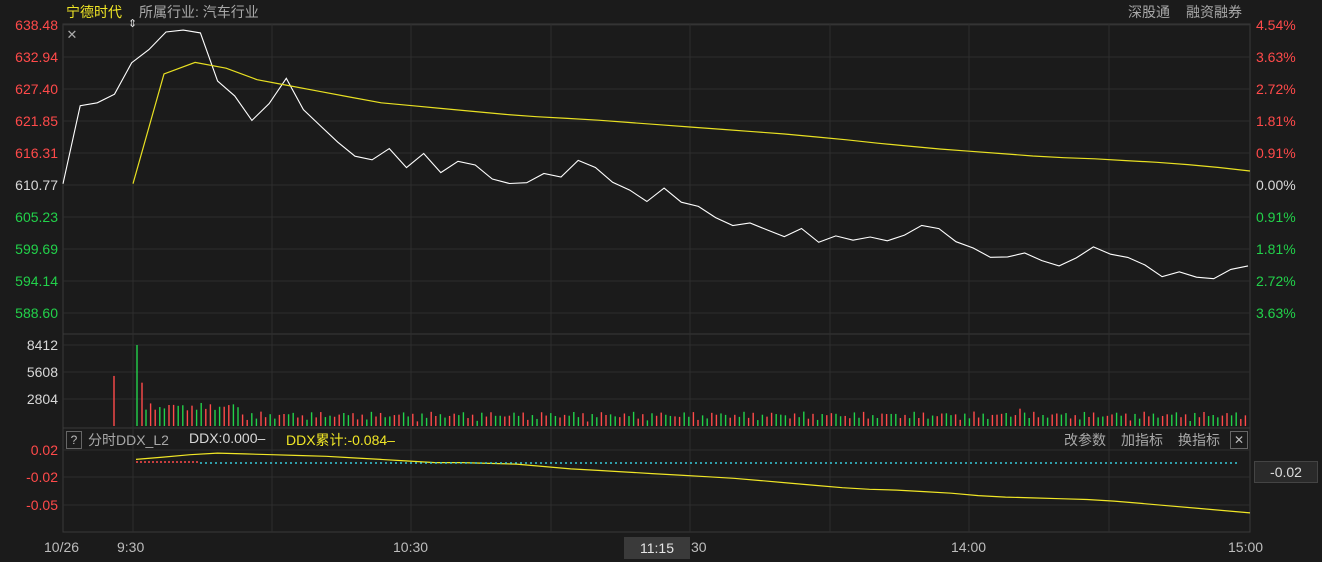  Describe the element at coordinates (42, 505) in the screenshot. I see `ddx-tick: -0.05` at that location.